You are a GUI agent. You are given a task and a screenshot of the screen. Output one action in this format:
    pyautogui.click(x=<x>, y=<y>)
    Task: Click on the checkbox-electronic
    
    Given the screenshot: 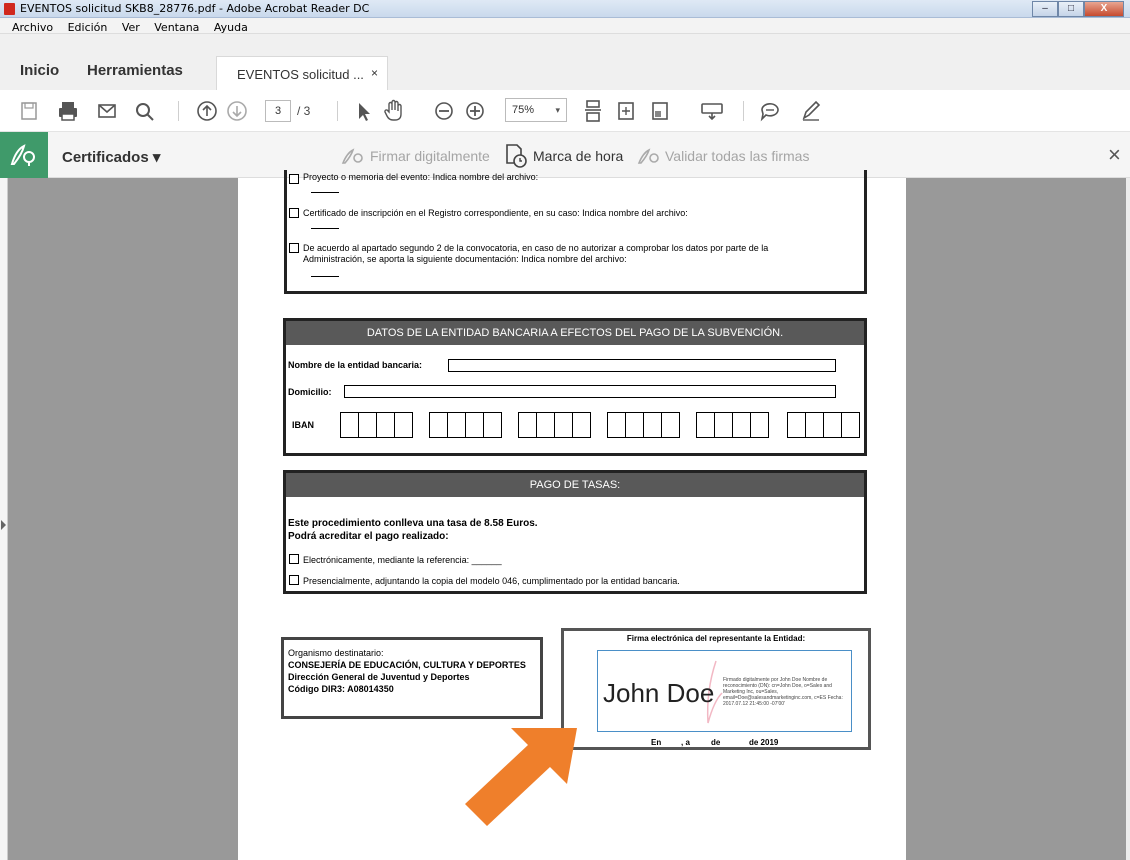 What is the action you would take?
    pyautogui.click(x=294, y=559)
    